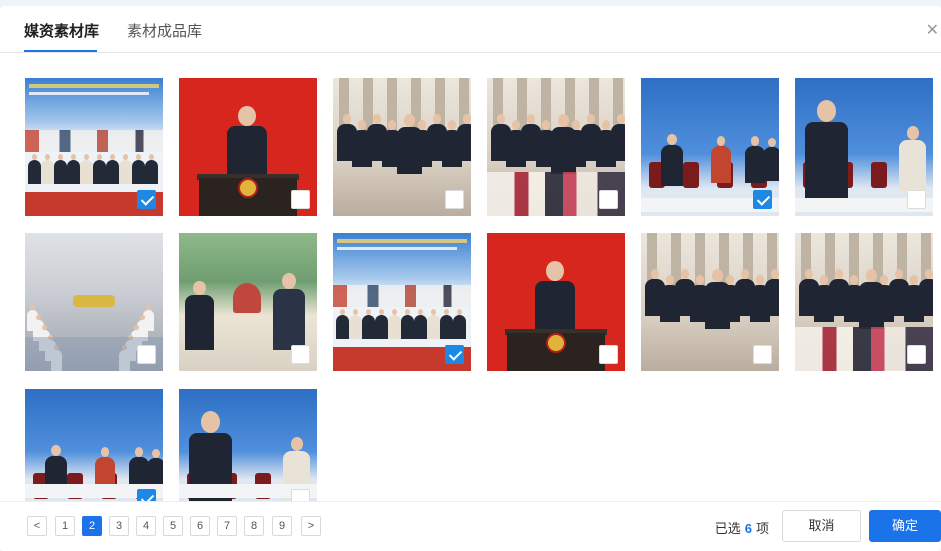 Image resolution: width=941 pixels, height=551 pixels. Describe the element at coordinates (282, 526) in the screenshot. I see `page-9: 9` at that location.